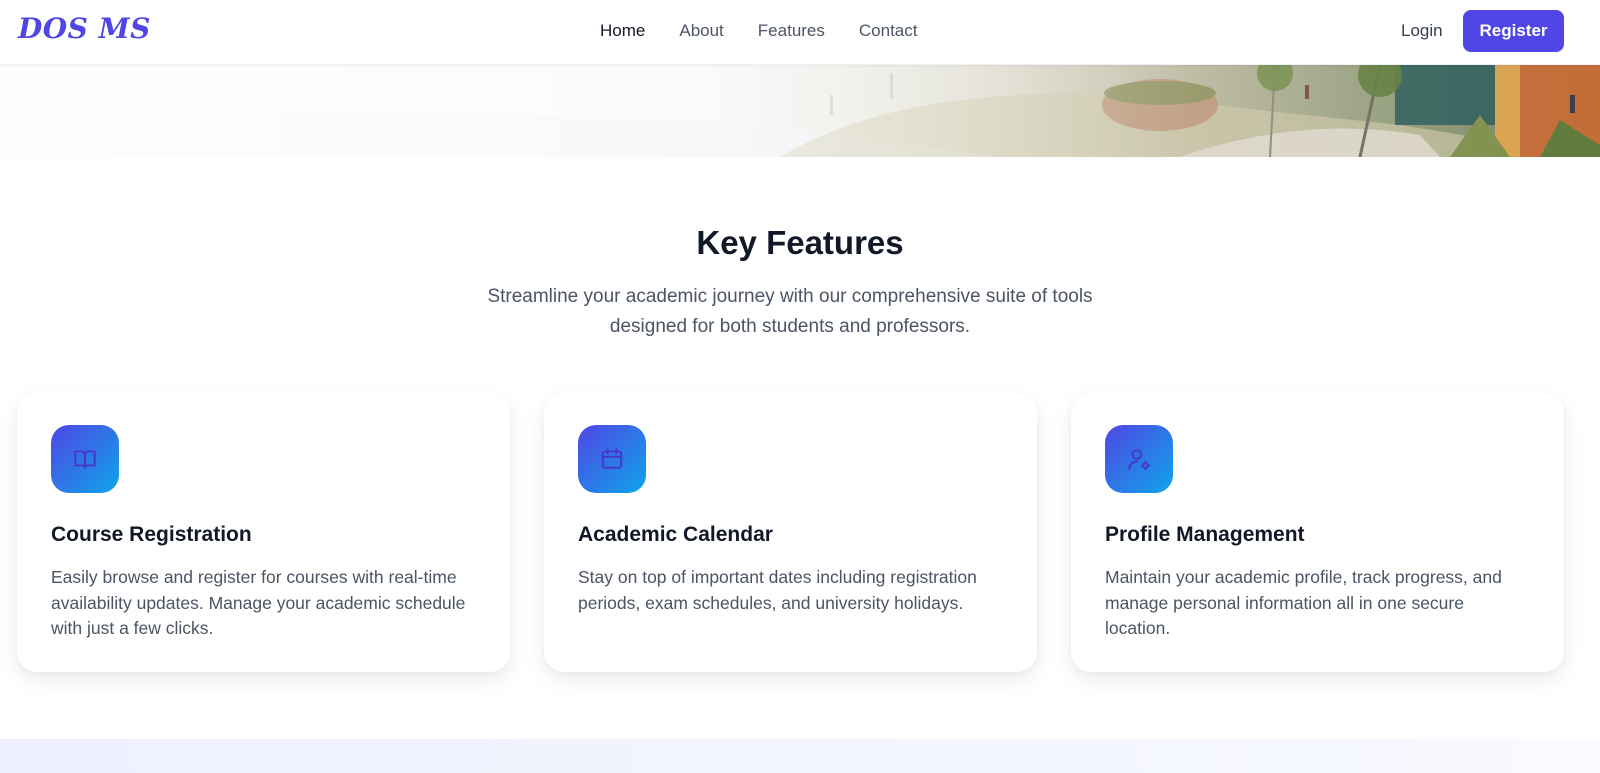 The height and width of the screenshot is (773, 1600). I want to click on nav-link-about: About, so click(701, 31).